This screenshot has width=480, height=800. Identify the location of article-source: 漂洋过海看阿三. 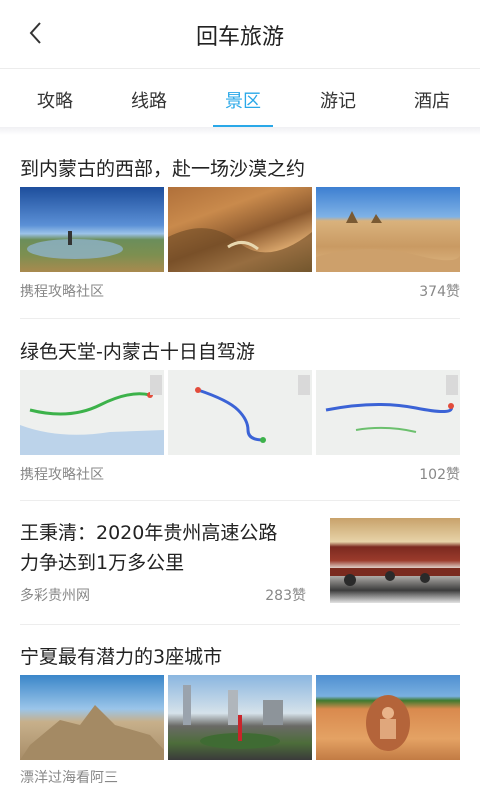
(69, 778).